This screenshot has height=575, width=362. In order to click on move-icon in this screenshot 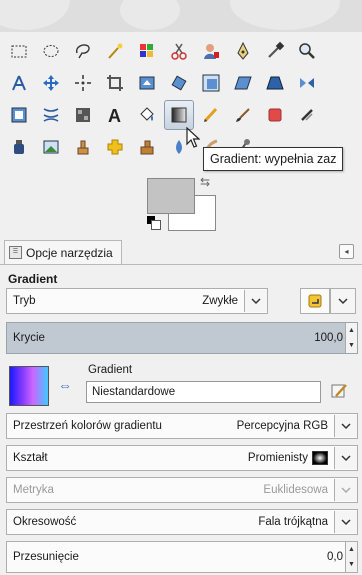, I will do `click(51, 83)`.